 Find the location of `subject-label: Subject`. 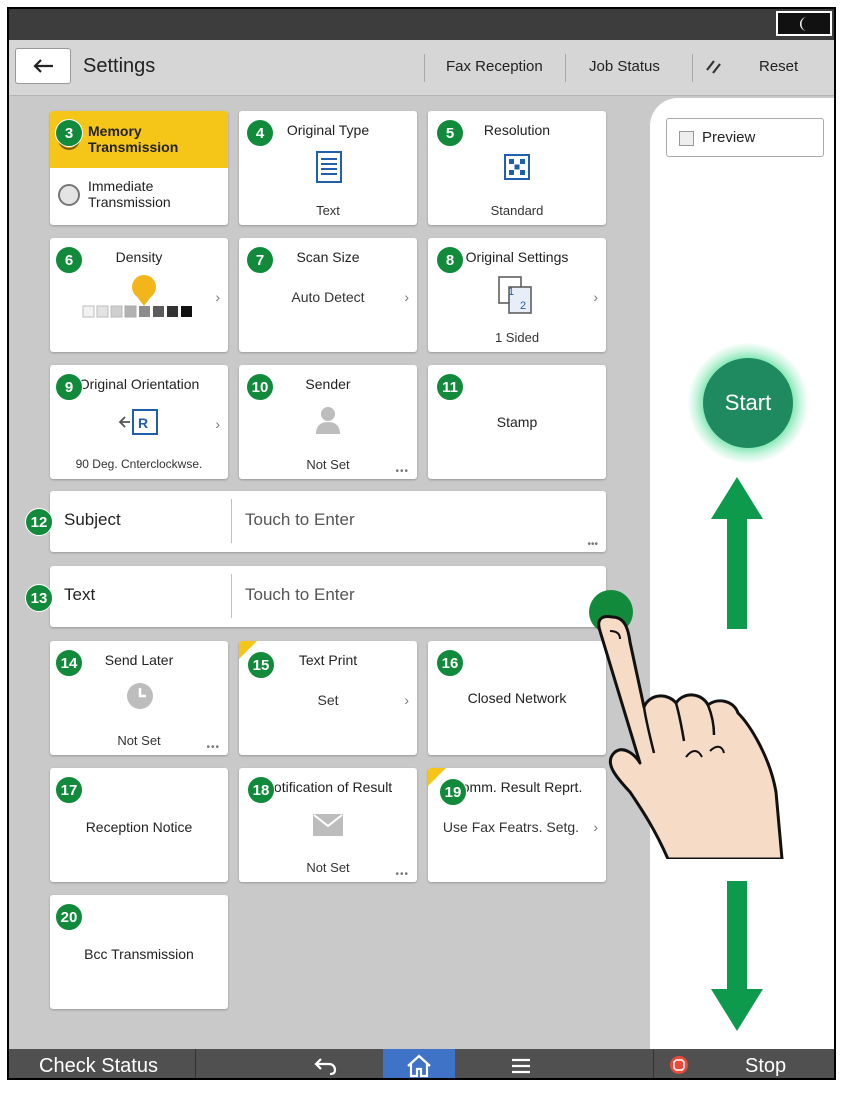

subject-label: Subject is located at coordinates (92, 519).